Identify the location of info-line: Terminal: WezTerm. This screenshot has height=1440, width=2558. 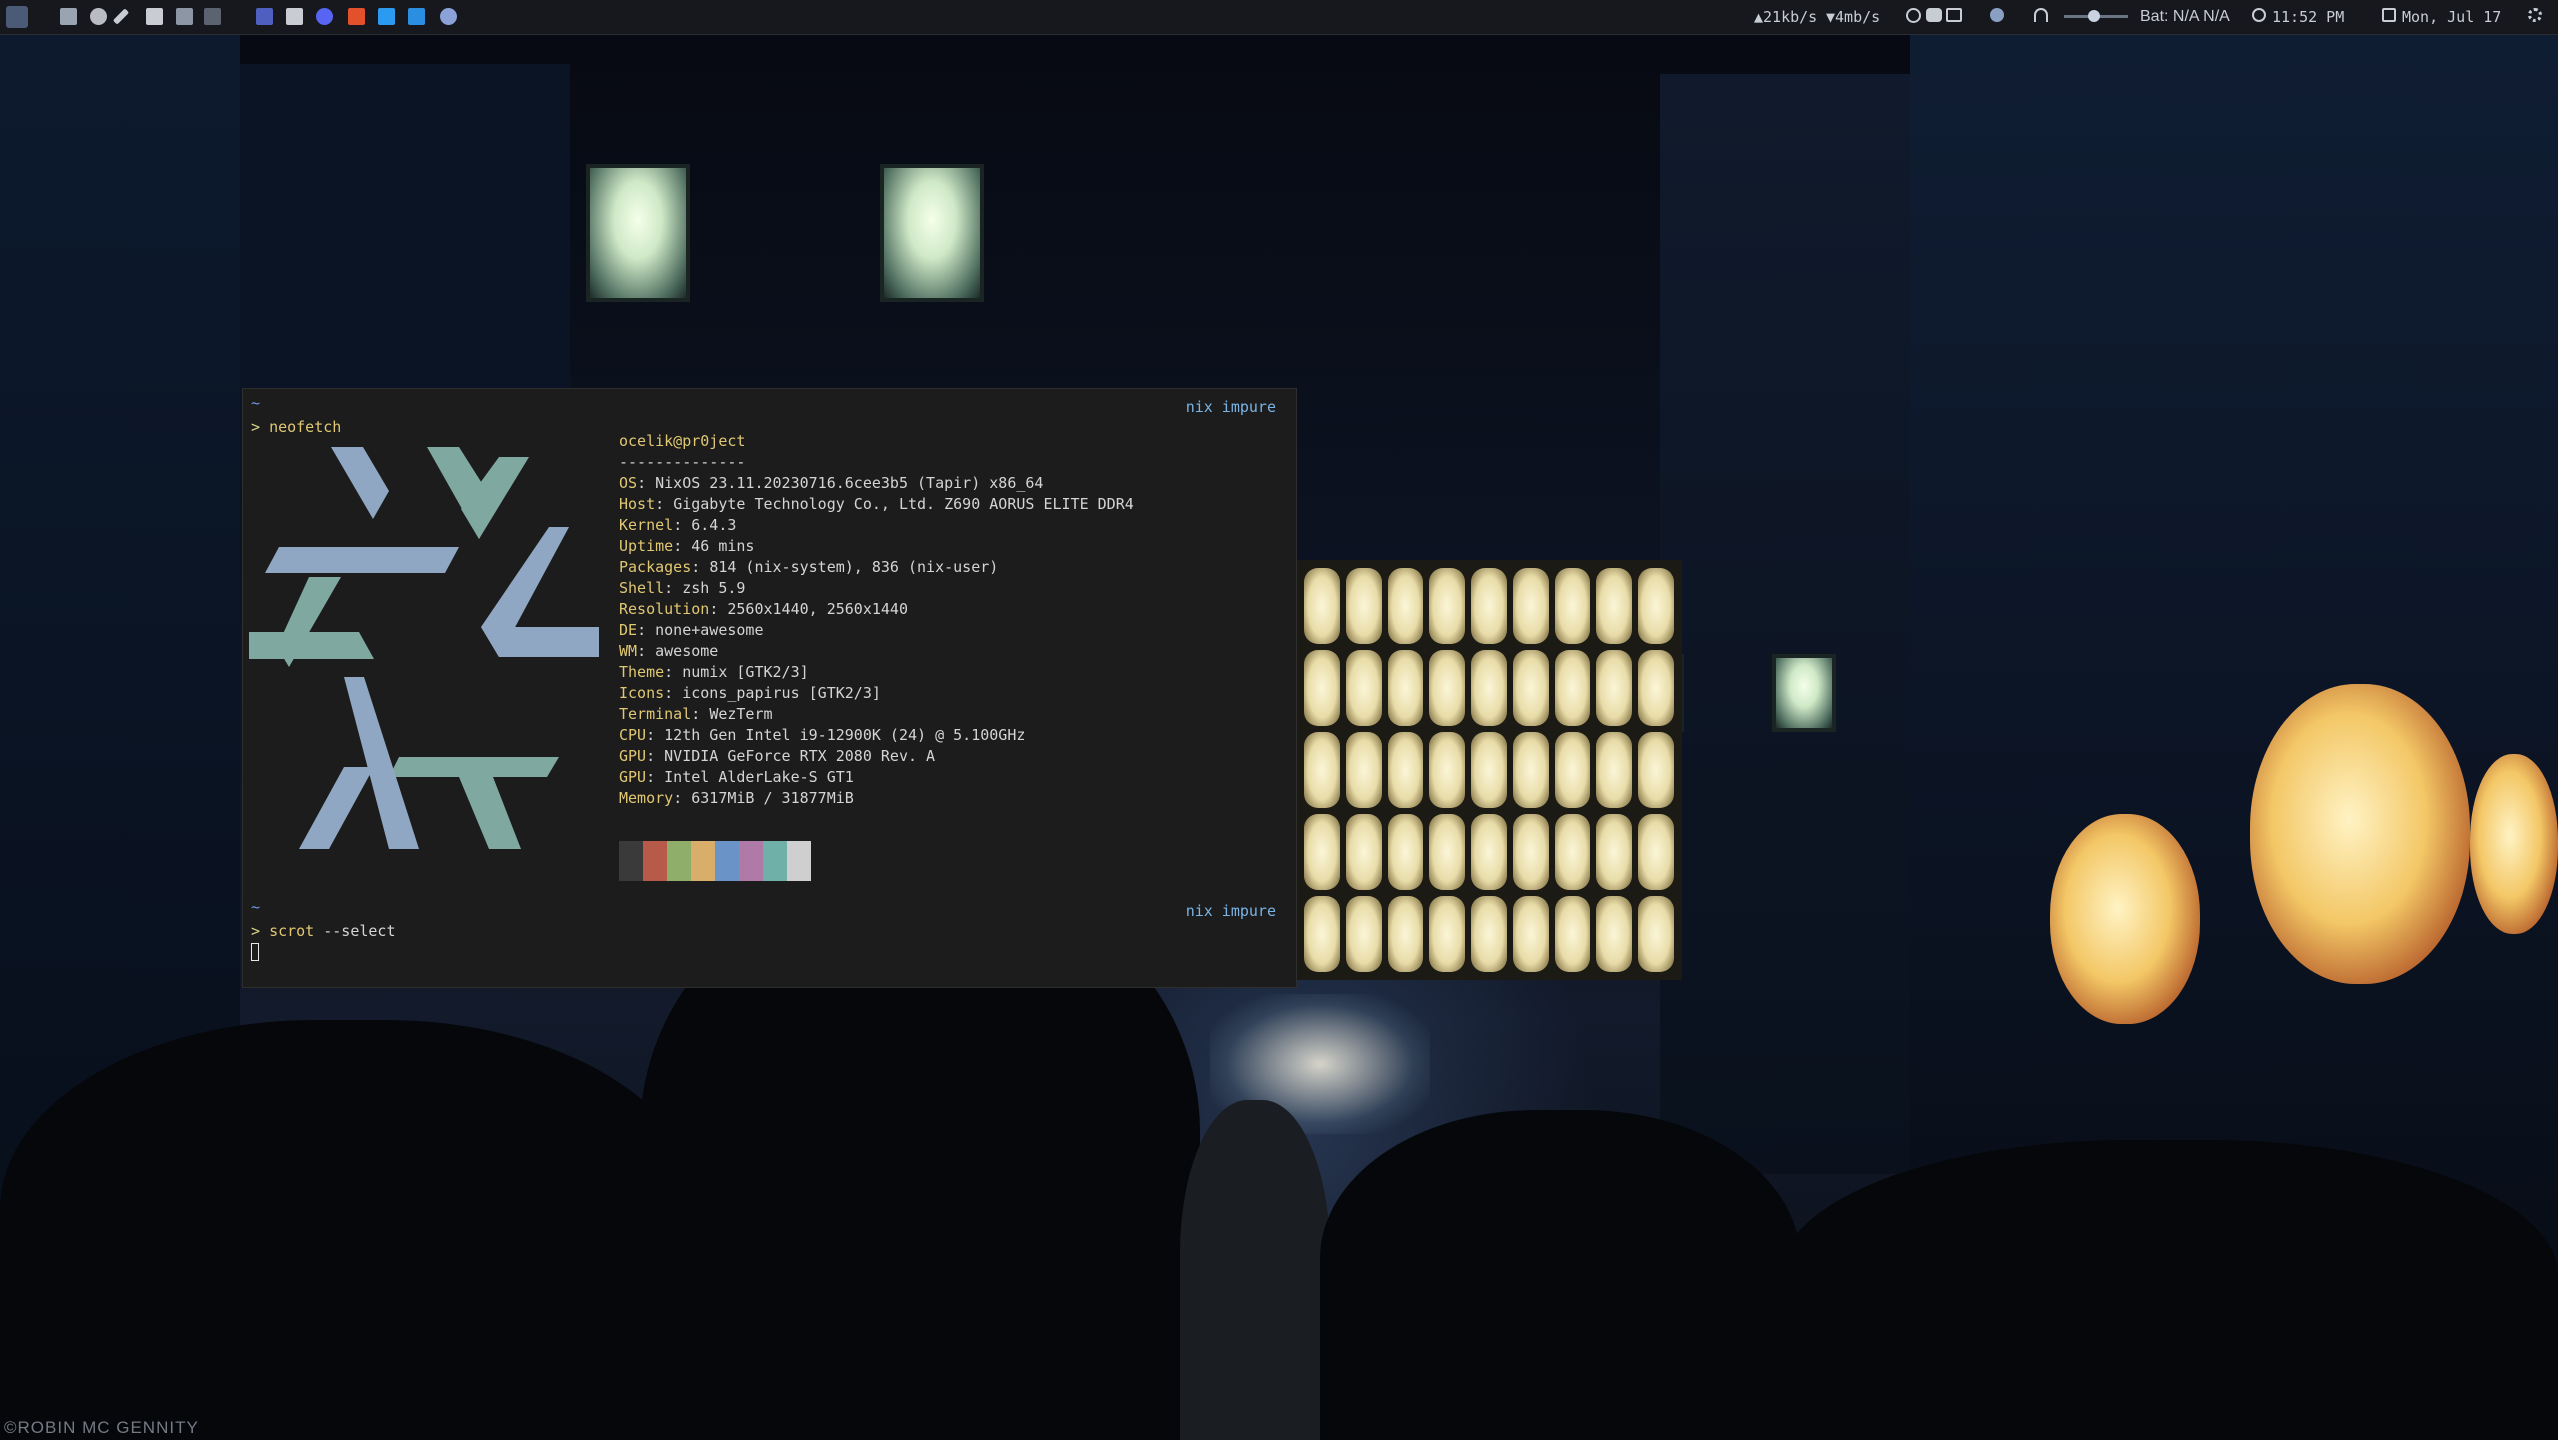
(696, 714).